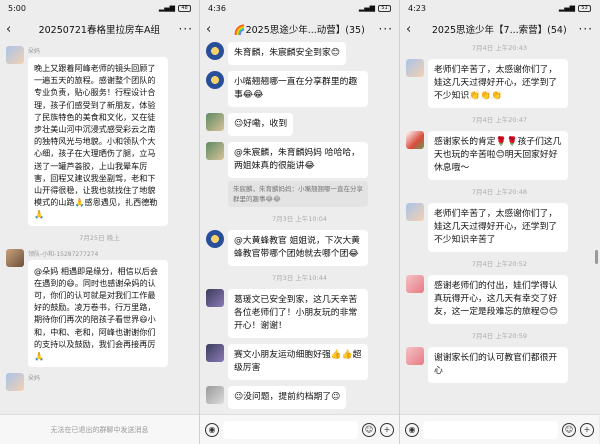  What do you see at coordinates (499, 48) in the screenshot?
I see `timestamp: 7月4日 上午20:43` at bounding box center [499, 48].